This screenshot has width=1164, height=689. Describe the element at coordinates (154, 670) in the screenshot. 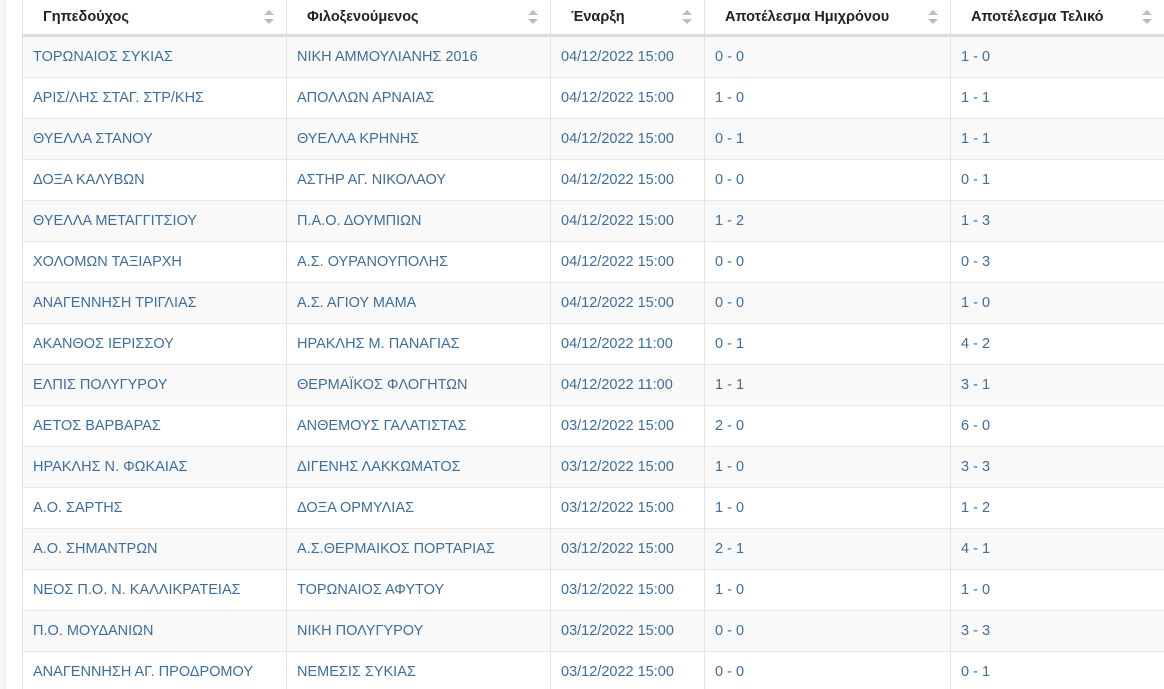

I see `home-team-cell: ΑΝΑΓΕΝΝΗΣΗ ΑΓ. ΠΡΟΔΡΟΜΟΥ` at that location.